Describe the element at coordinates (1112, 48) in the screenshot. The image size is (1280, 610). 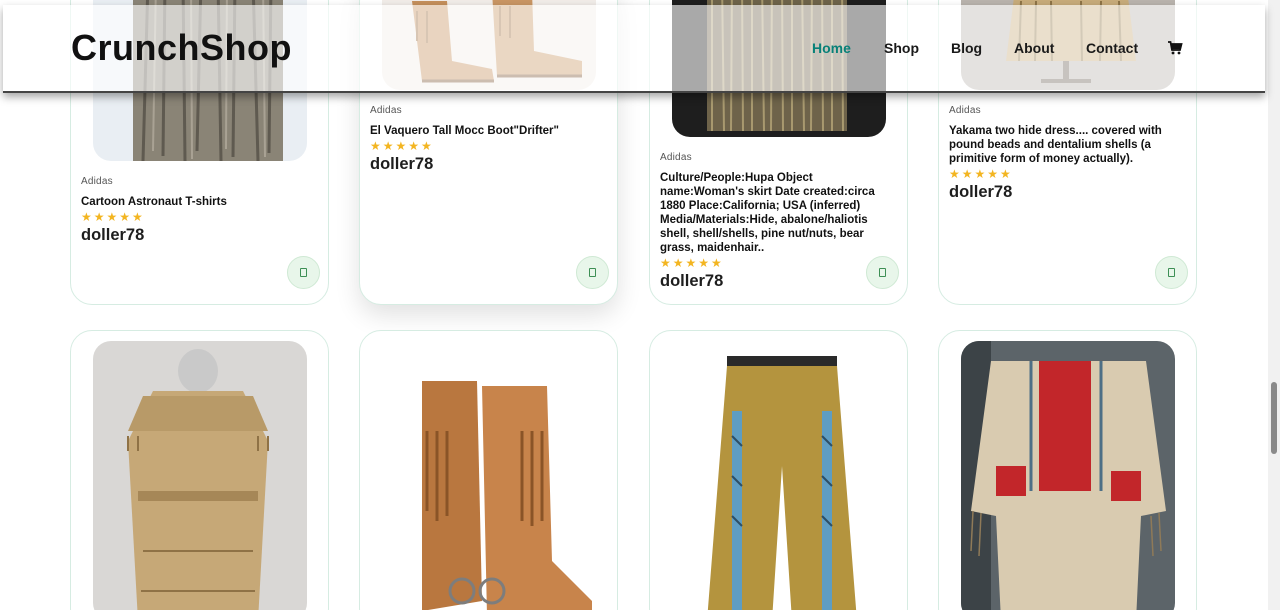
I see `nav-contact-link: Contact` at that location.